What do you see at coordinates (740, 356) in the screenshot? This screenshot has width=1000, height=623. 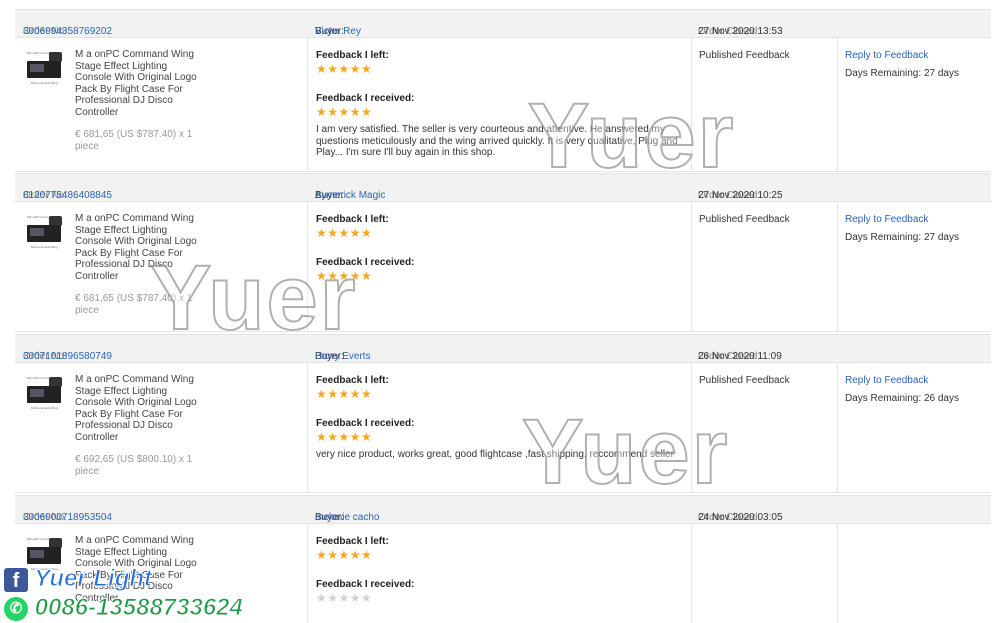 I see `closed-date: 26 Nov 2020 11:09` at bounding box center [740, 356].